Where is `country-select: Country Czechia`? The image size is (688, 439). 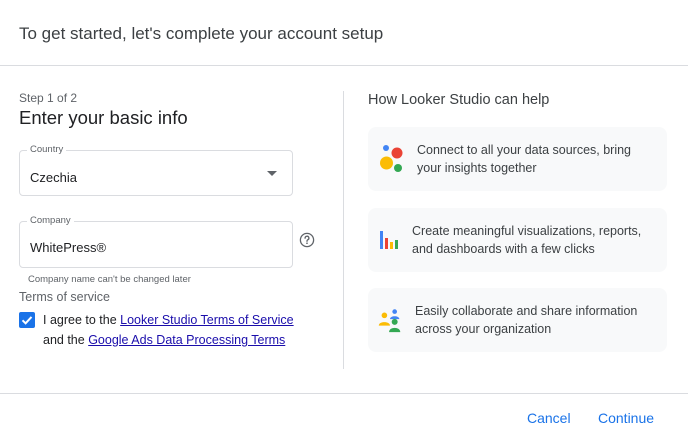
country-select: Country Czechia is located at coordinates (156, 170).